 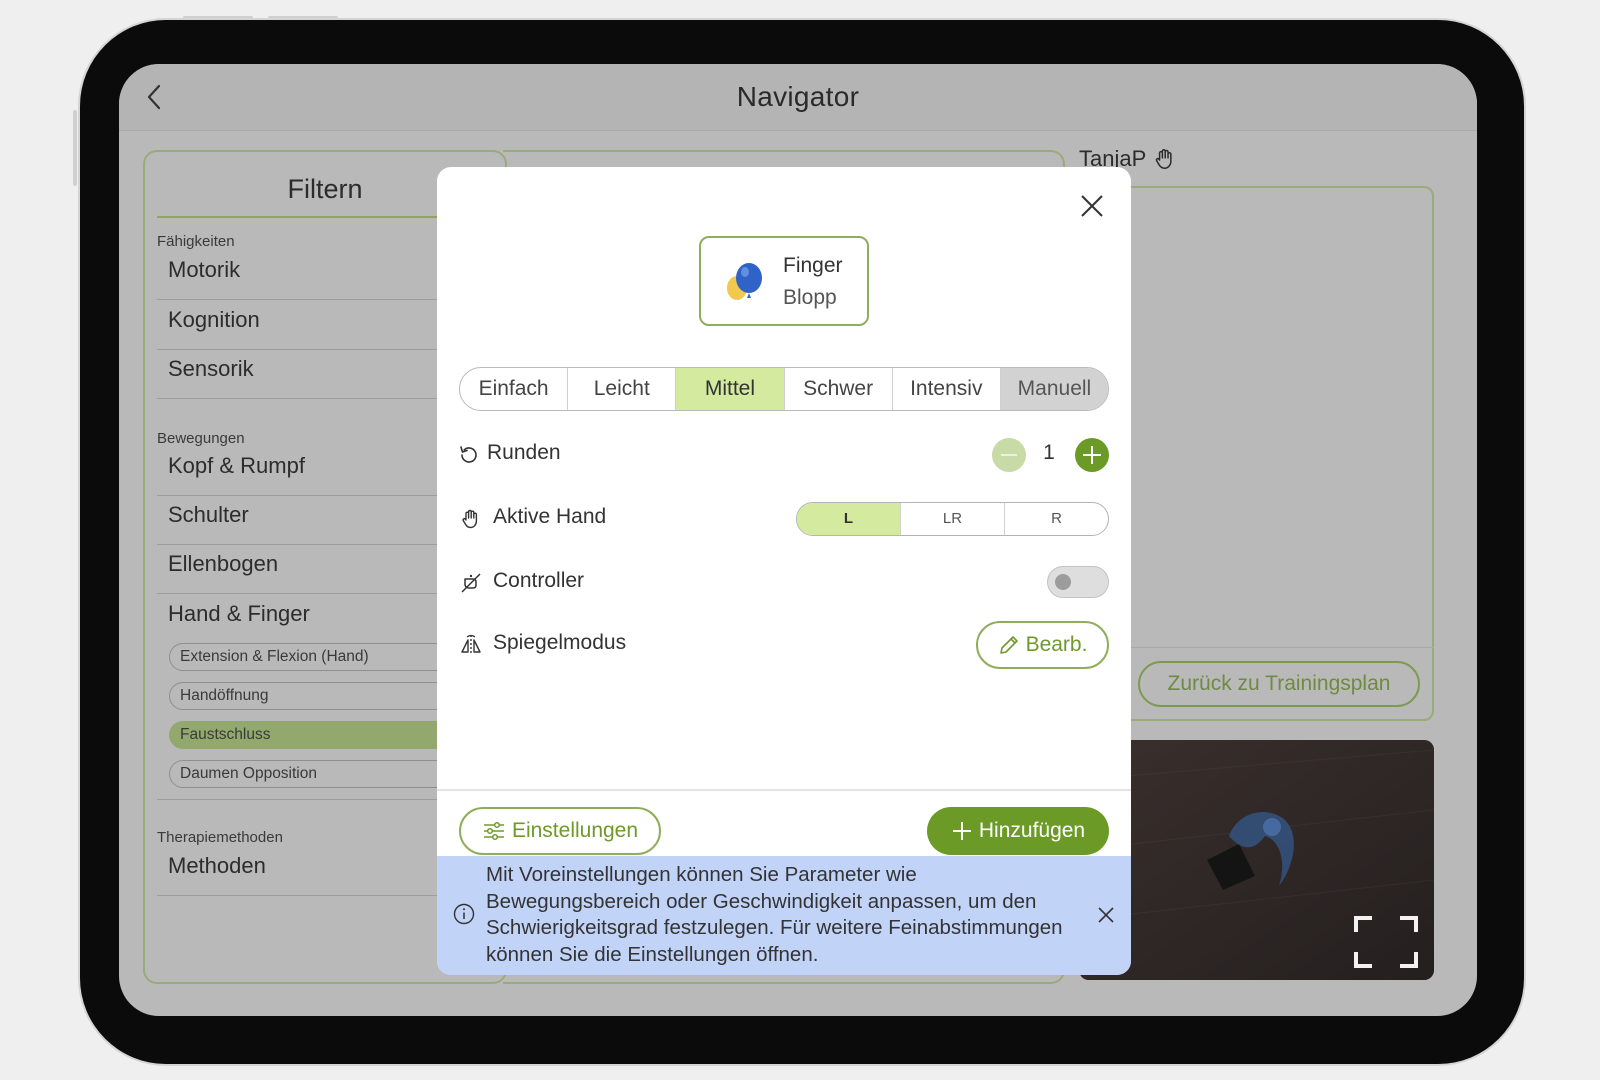 What do you see at coordinates (1276, 647) in the screenshot?
I see `panel-divider` at bounding box center [1276, 647].